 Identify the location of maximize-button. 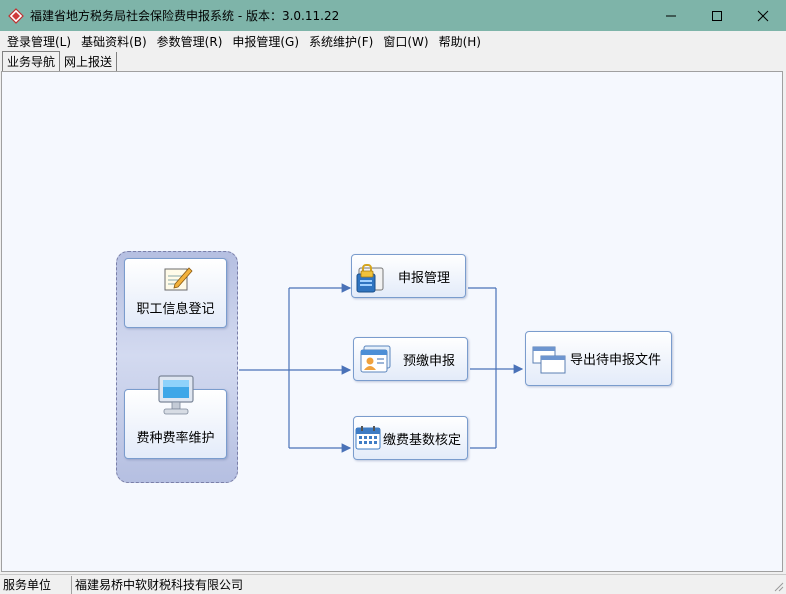
(717, 15).